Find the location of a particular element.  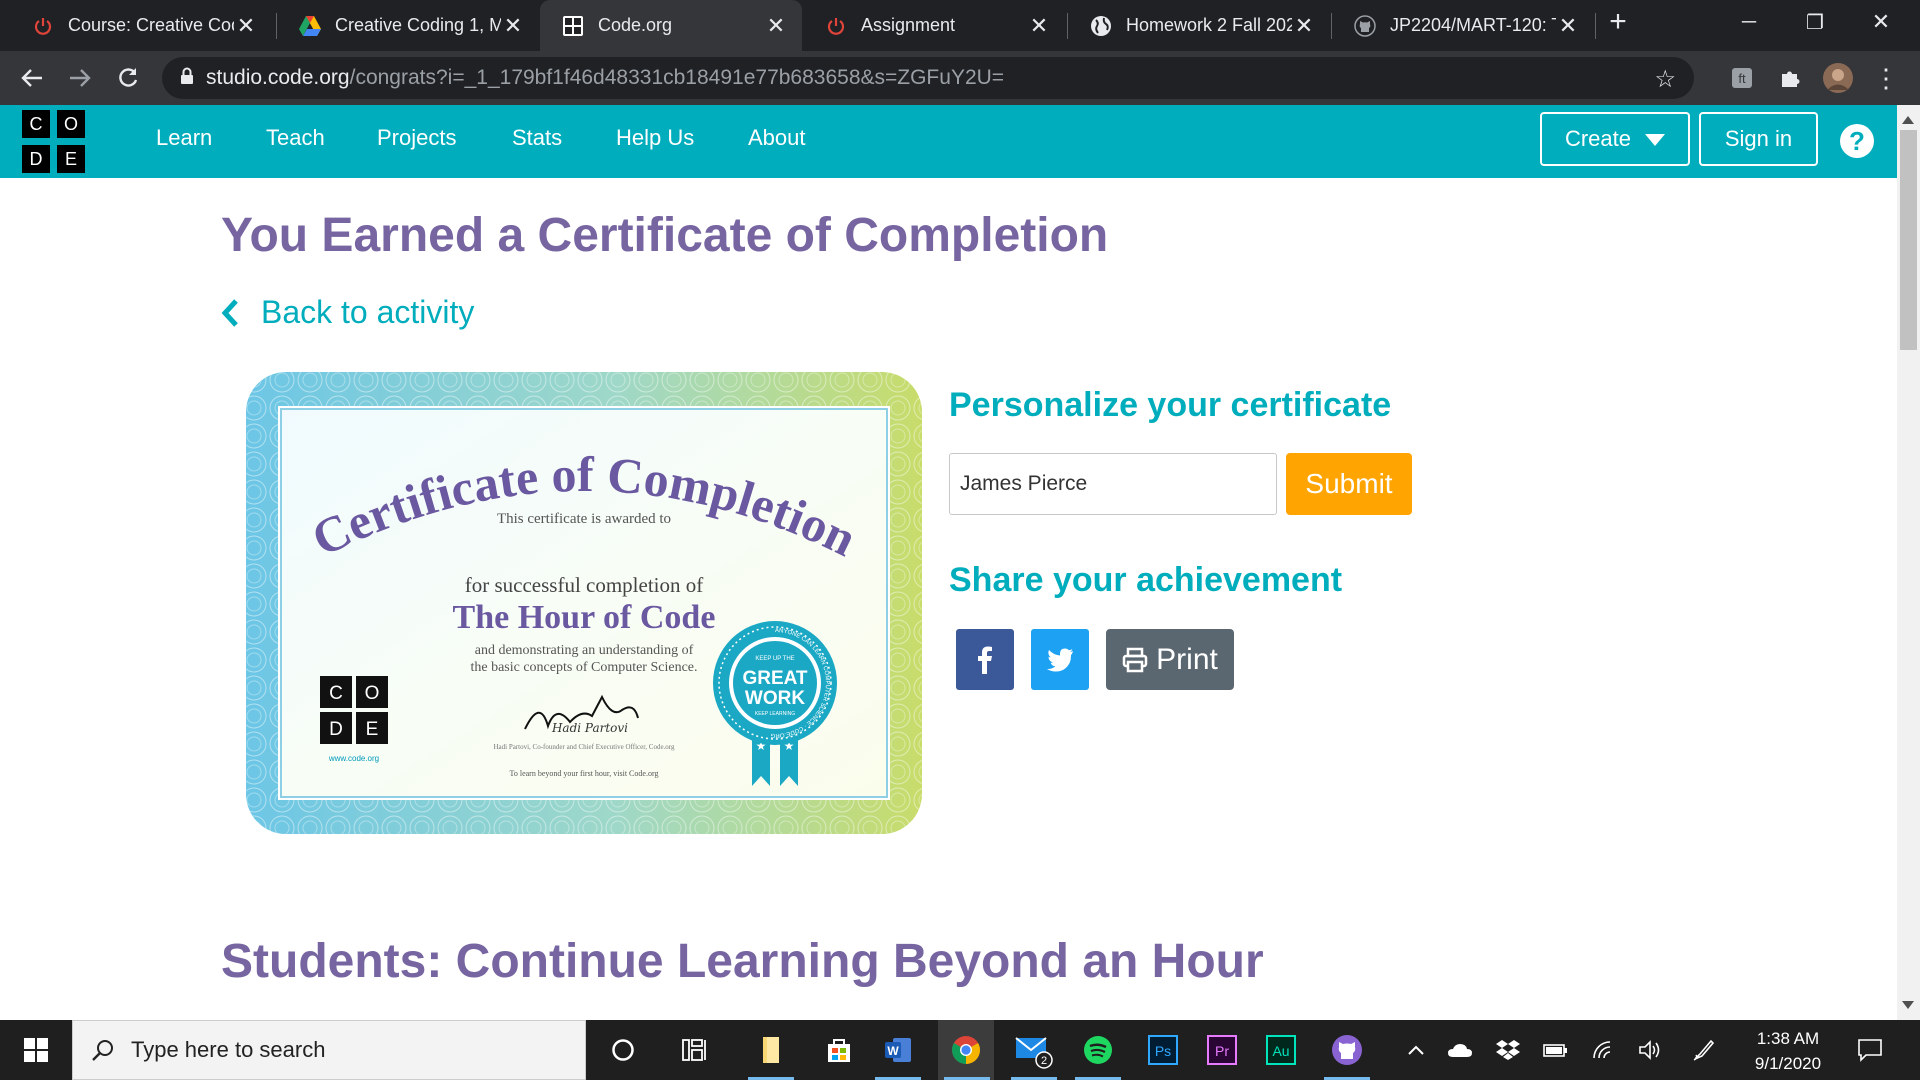

caret-down-icon is located at coordinates (1655, 139).